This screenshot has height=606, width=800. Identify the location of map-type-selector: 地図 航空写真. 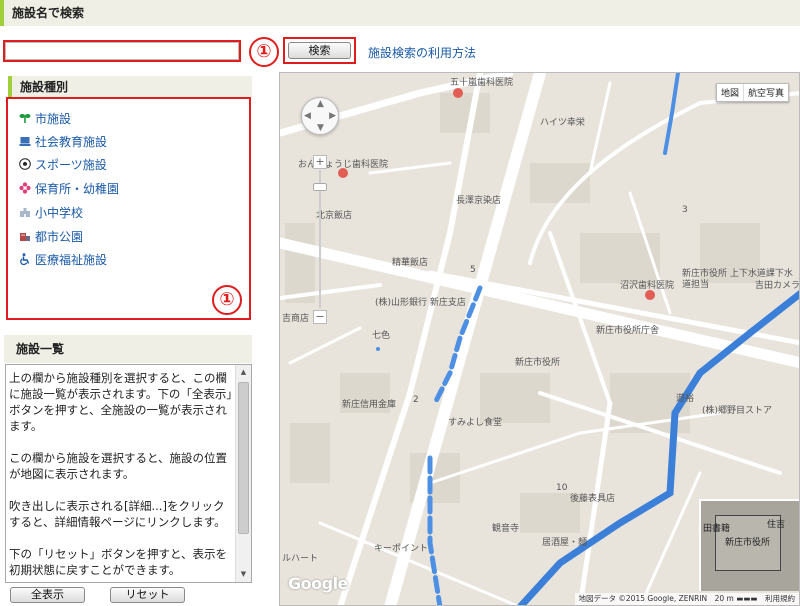
(752, 92).